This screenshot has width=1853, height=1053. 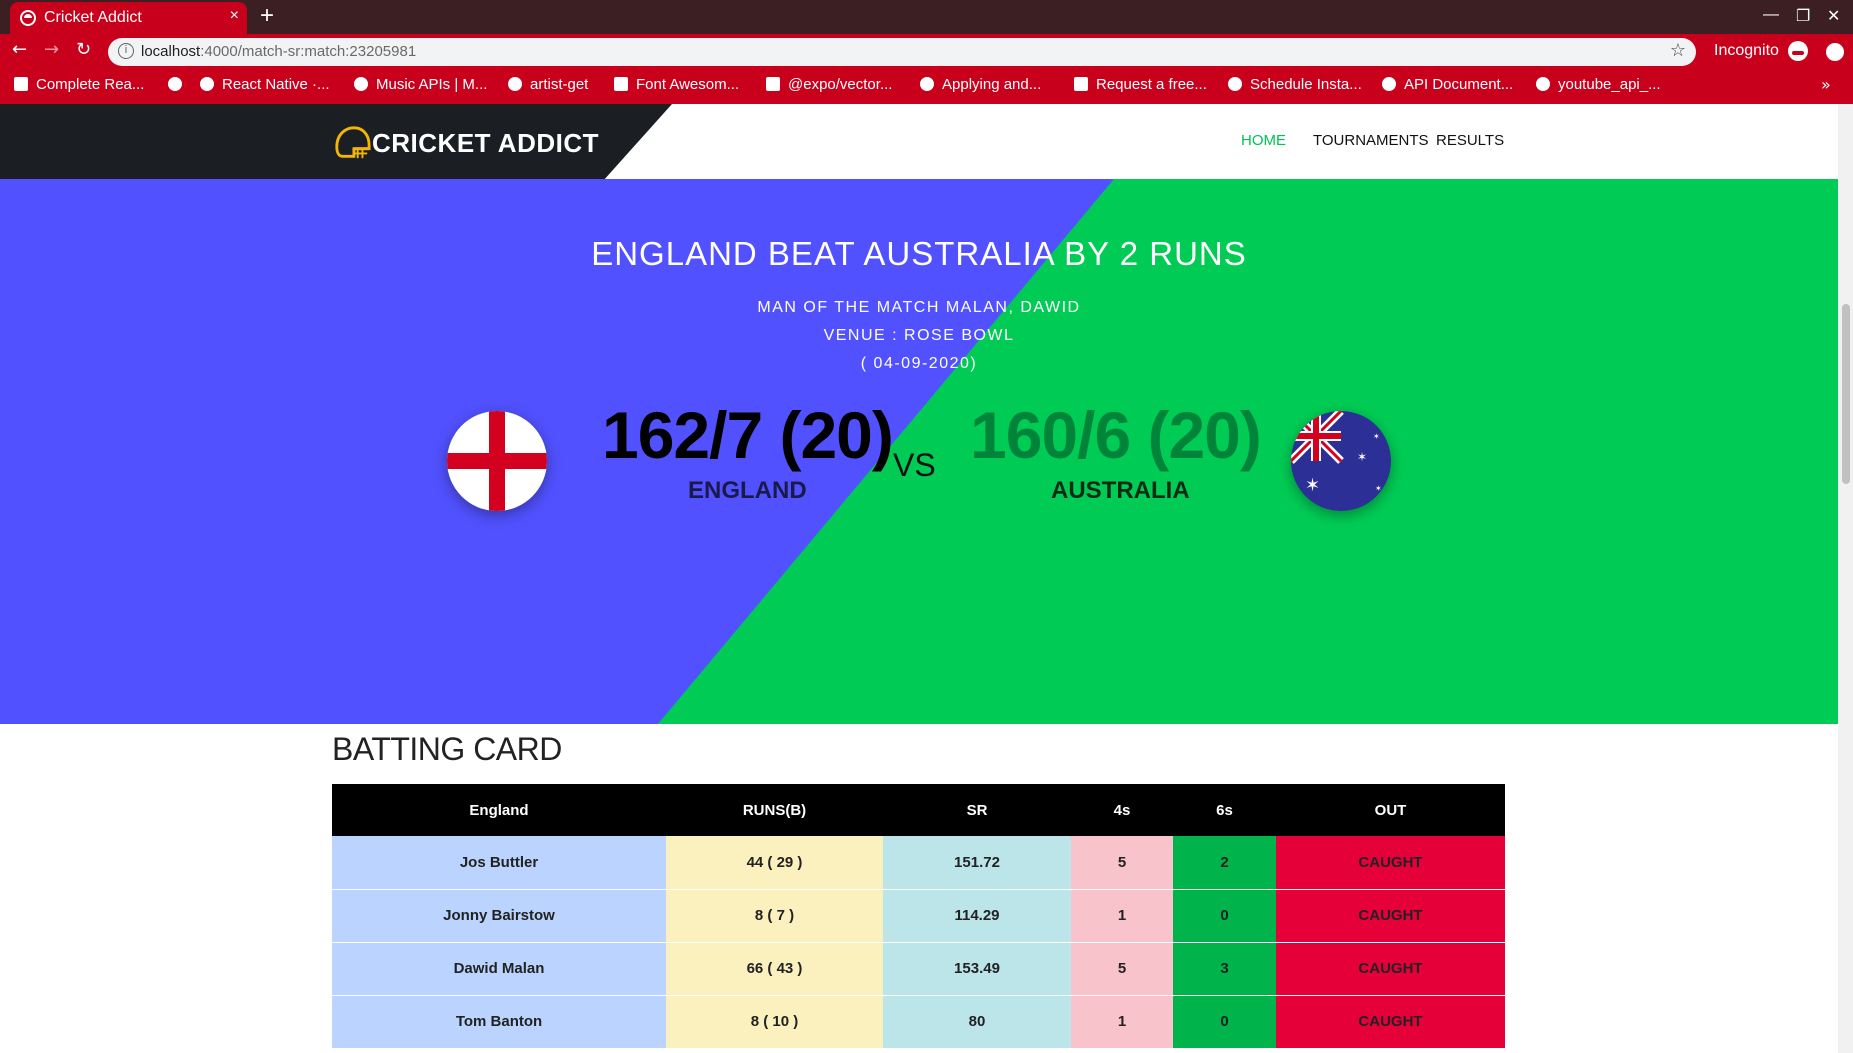 I want to click on batter-strike-rate: 153.49, so click(x=977, y=969).